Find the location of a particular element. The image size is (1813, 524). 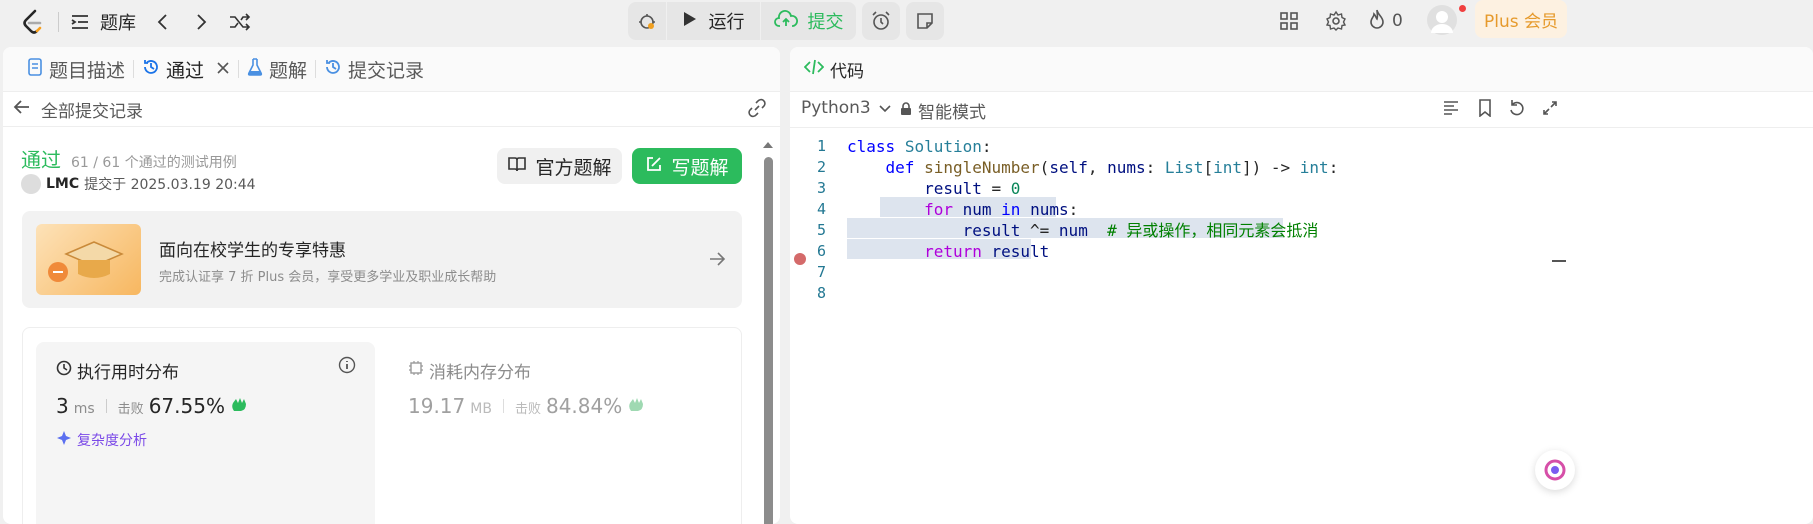

play-icon is located at coordinates (690, 21).